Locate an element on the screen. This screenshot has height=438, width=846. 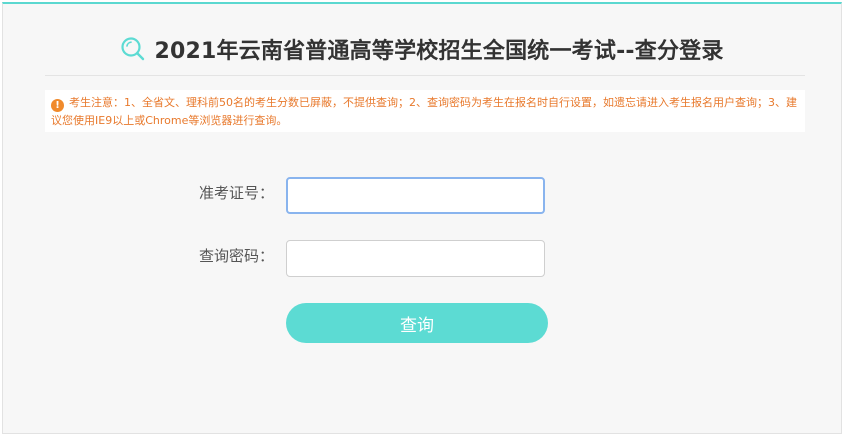
exclamation-icon: ! is located at coordinates (57, 105).